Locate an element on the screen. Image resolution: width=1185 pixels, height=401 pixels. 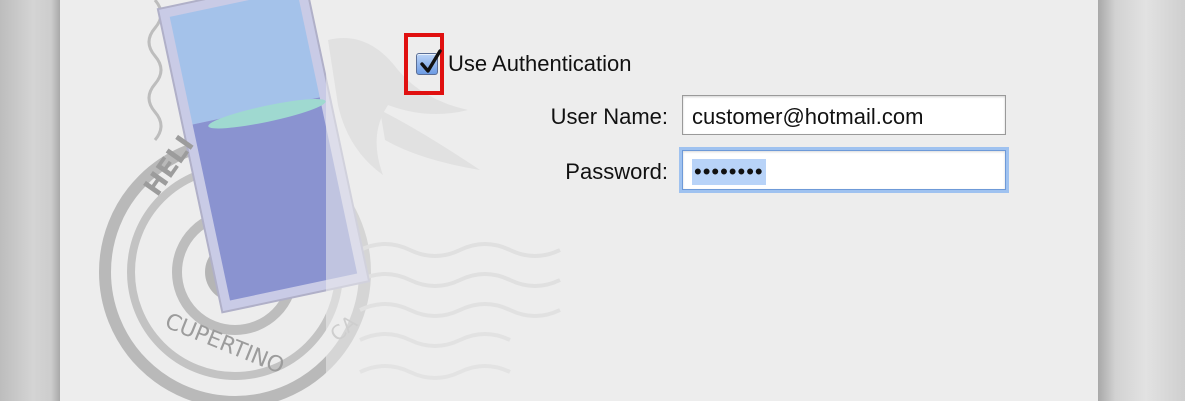
use-authentication-label: Use Authentication is located at coordinates (539, 64).